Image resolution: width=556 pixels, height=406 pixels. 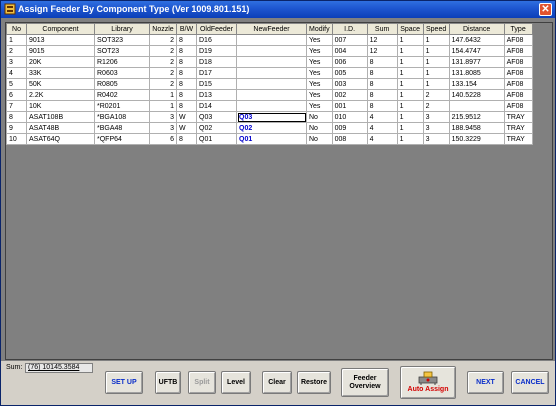 What do you see at coordinates (236, 382) in the screenshot?
I see `level-button: Level` at bounding box center [236, 382].